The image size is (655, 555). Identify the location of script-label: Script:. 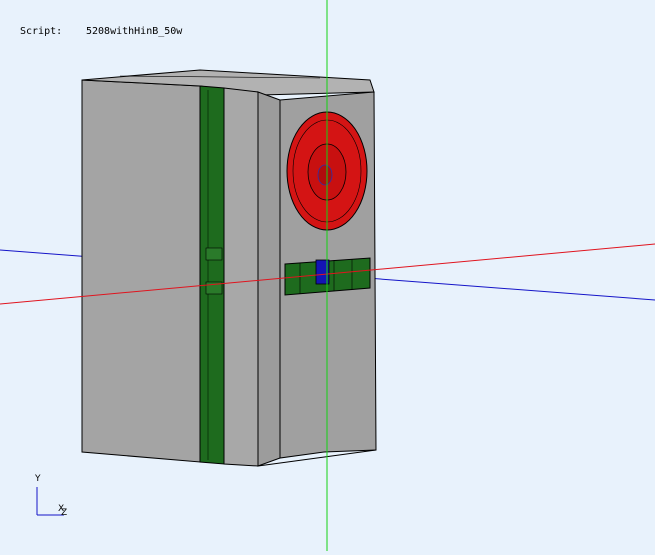
(41, 31).